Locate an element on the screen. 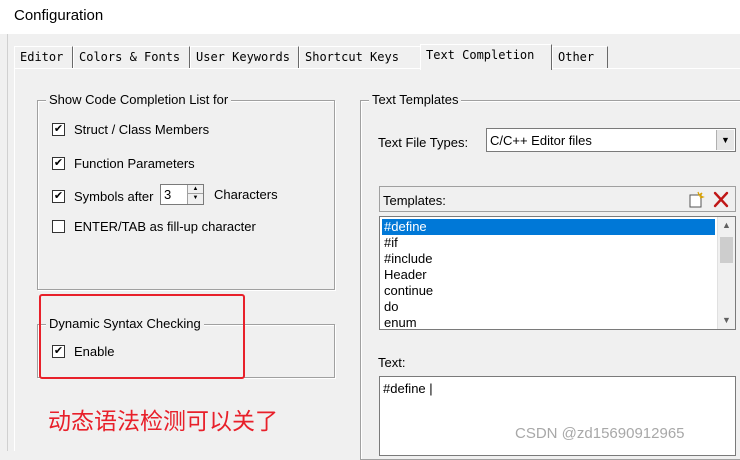  watermark: CSDN @zd15690912965 is located at coordinates (600, 433).